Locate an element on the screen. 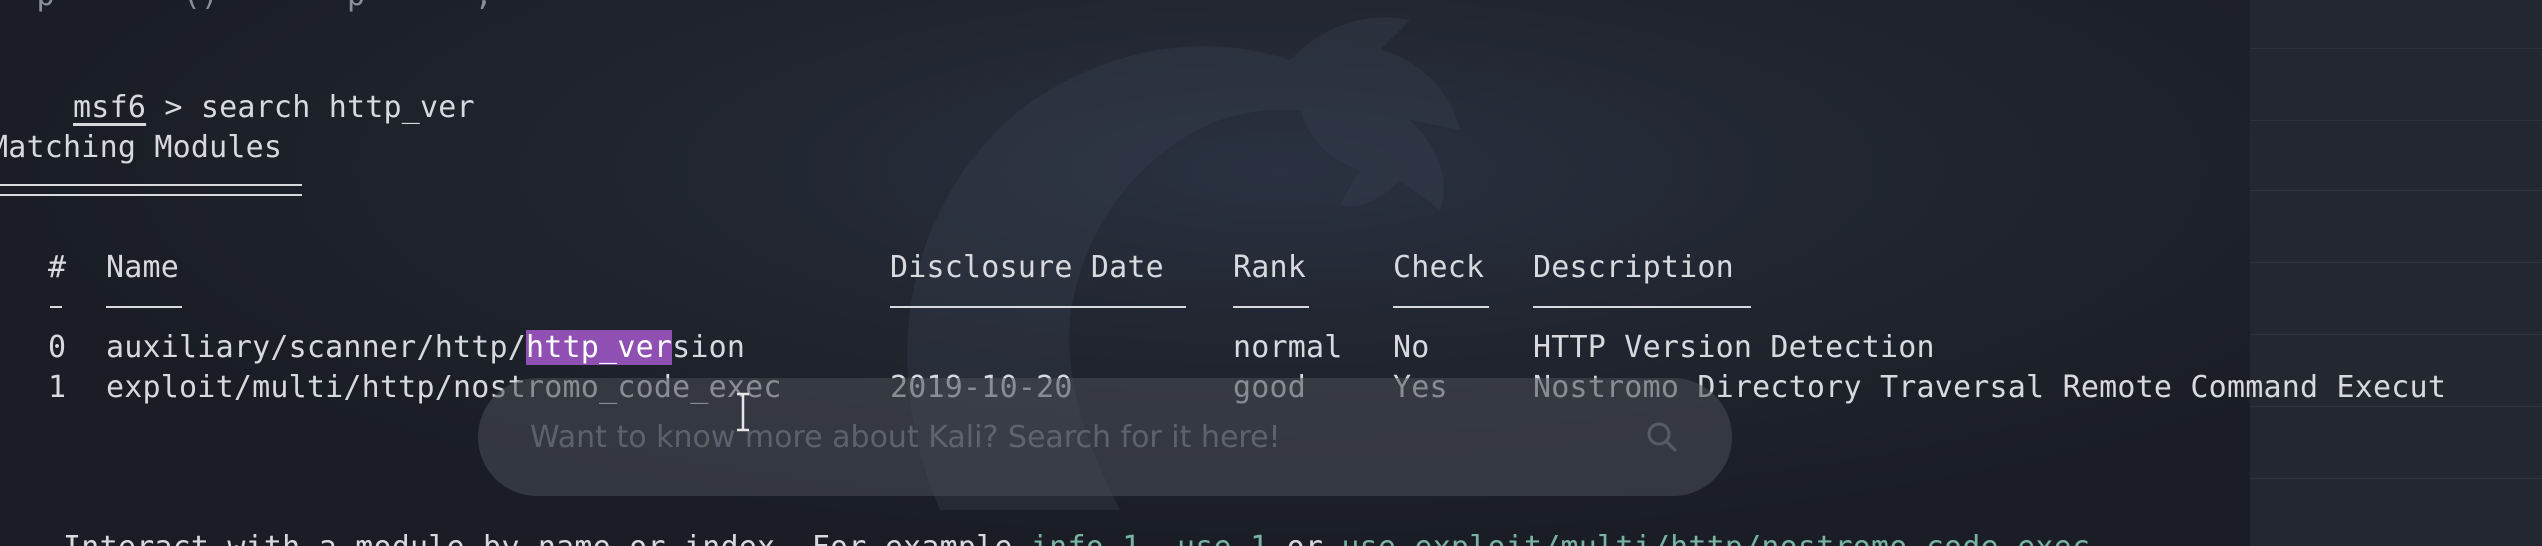 The image size is (2542, 546). partial-output-line: p () p , is located at coordinates (246, 8).